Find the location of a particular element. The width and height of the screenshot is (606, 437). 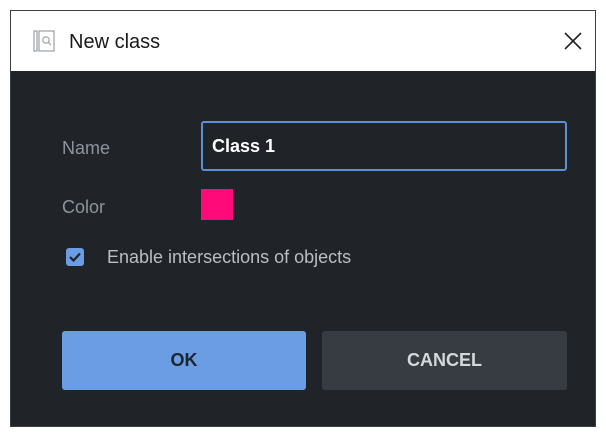

enable-intersections-checkbox is located at coordinates (75, 257).